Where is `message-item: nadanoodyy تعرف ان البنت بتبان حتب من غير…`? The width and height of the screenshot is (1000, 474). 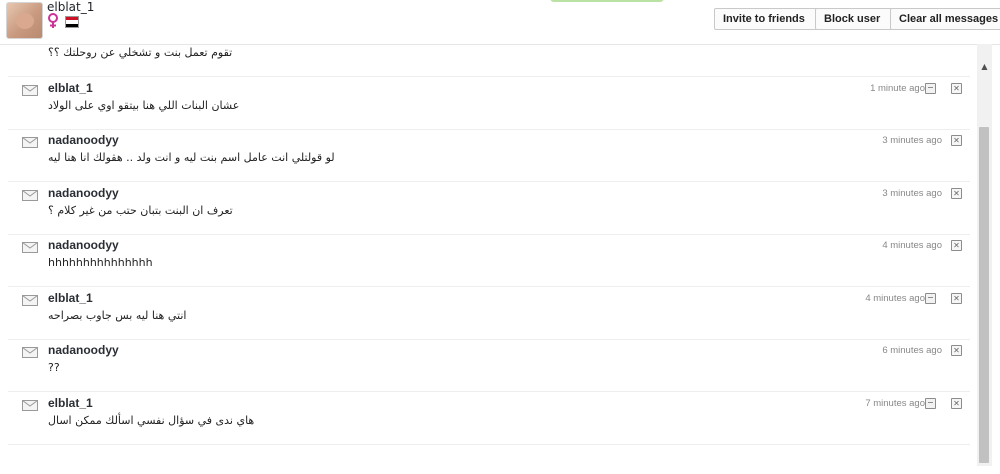 message-item: nadanoodyy تعرف ان البنت بتبان حتب من غير… is located at coordinates (489, 208).